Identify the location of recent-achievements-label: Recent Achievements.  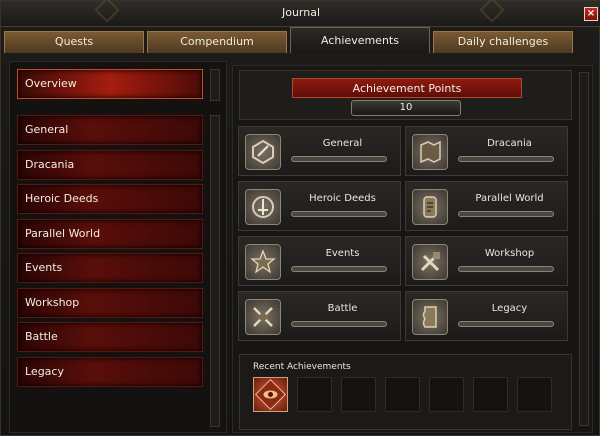
(302, 367).